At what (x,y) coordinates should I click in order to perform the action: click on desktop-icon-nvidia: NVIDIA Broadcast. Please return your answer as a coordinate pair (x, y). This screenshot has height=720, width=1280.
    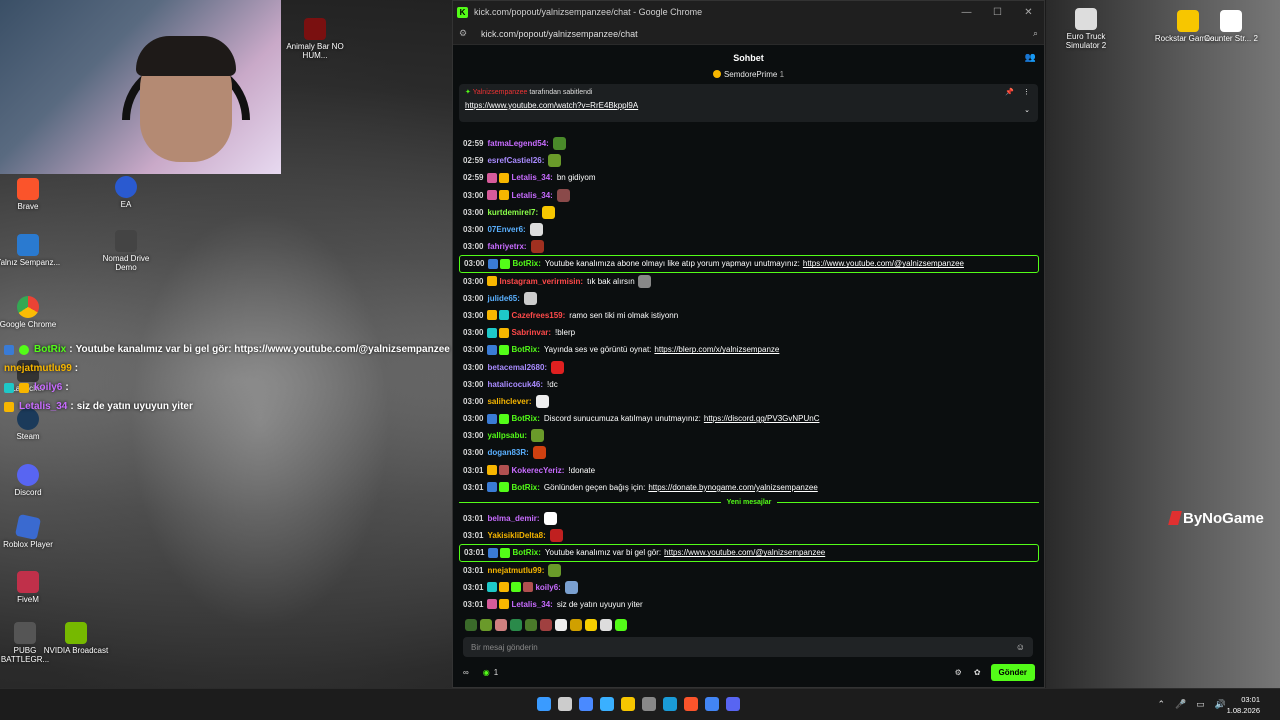
    Looking at the image, I should click on (76, 638).